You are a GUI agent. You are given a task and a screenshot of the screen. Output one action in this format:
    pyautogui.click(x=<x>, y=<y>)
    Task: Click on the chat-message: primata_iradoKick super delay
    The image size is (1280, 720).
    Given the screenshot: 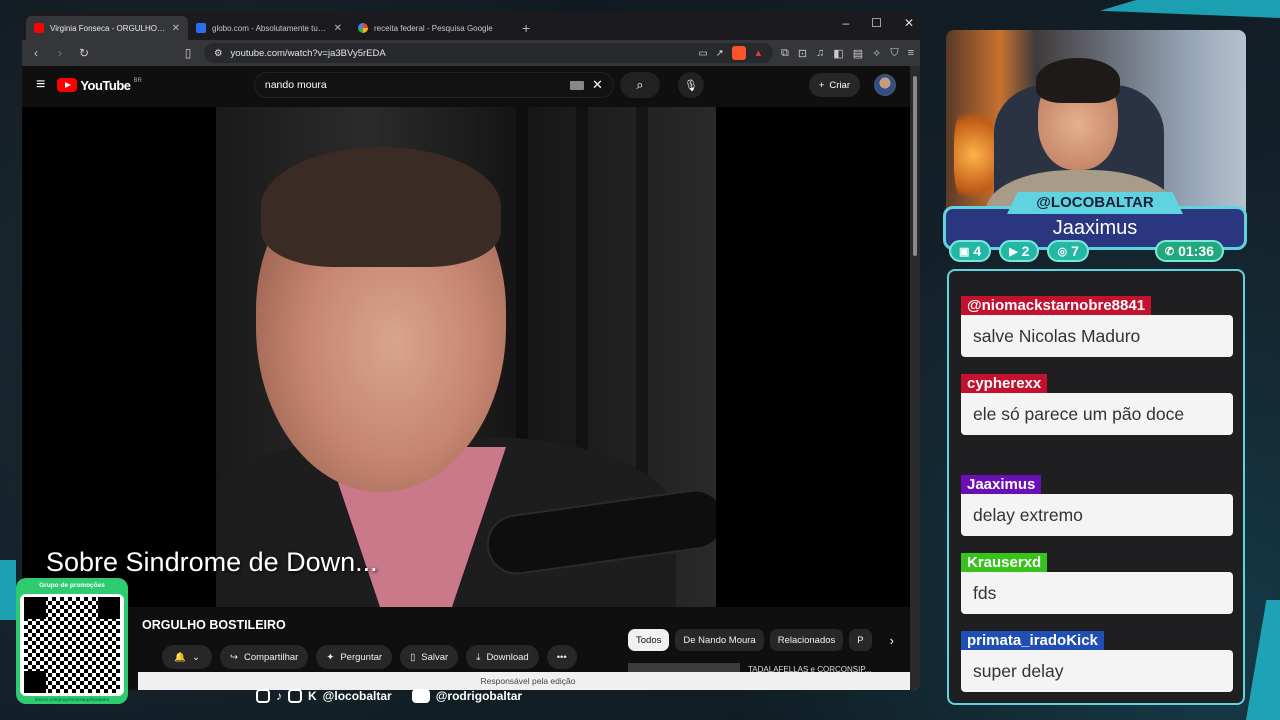 What is the action you would take?
    pyautogui.click(x=1097, y=661)
    